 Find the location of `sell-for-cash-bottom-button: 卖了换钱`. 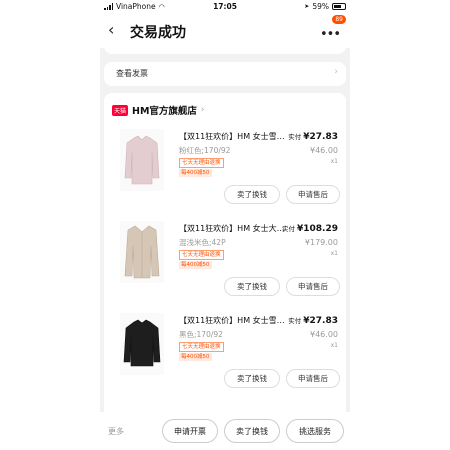

sell-for-cash-bottom-button: 卖了换钱 is located at coordinates (252, 431).